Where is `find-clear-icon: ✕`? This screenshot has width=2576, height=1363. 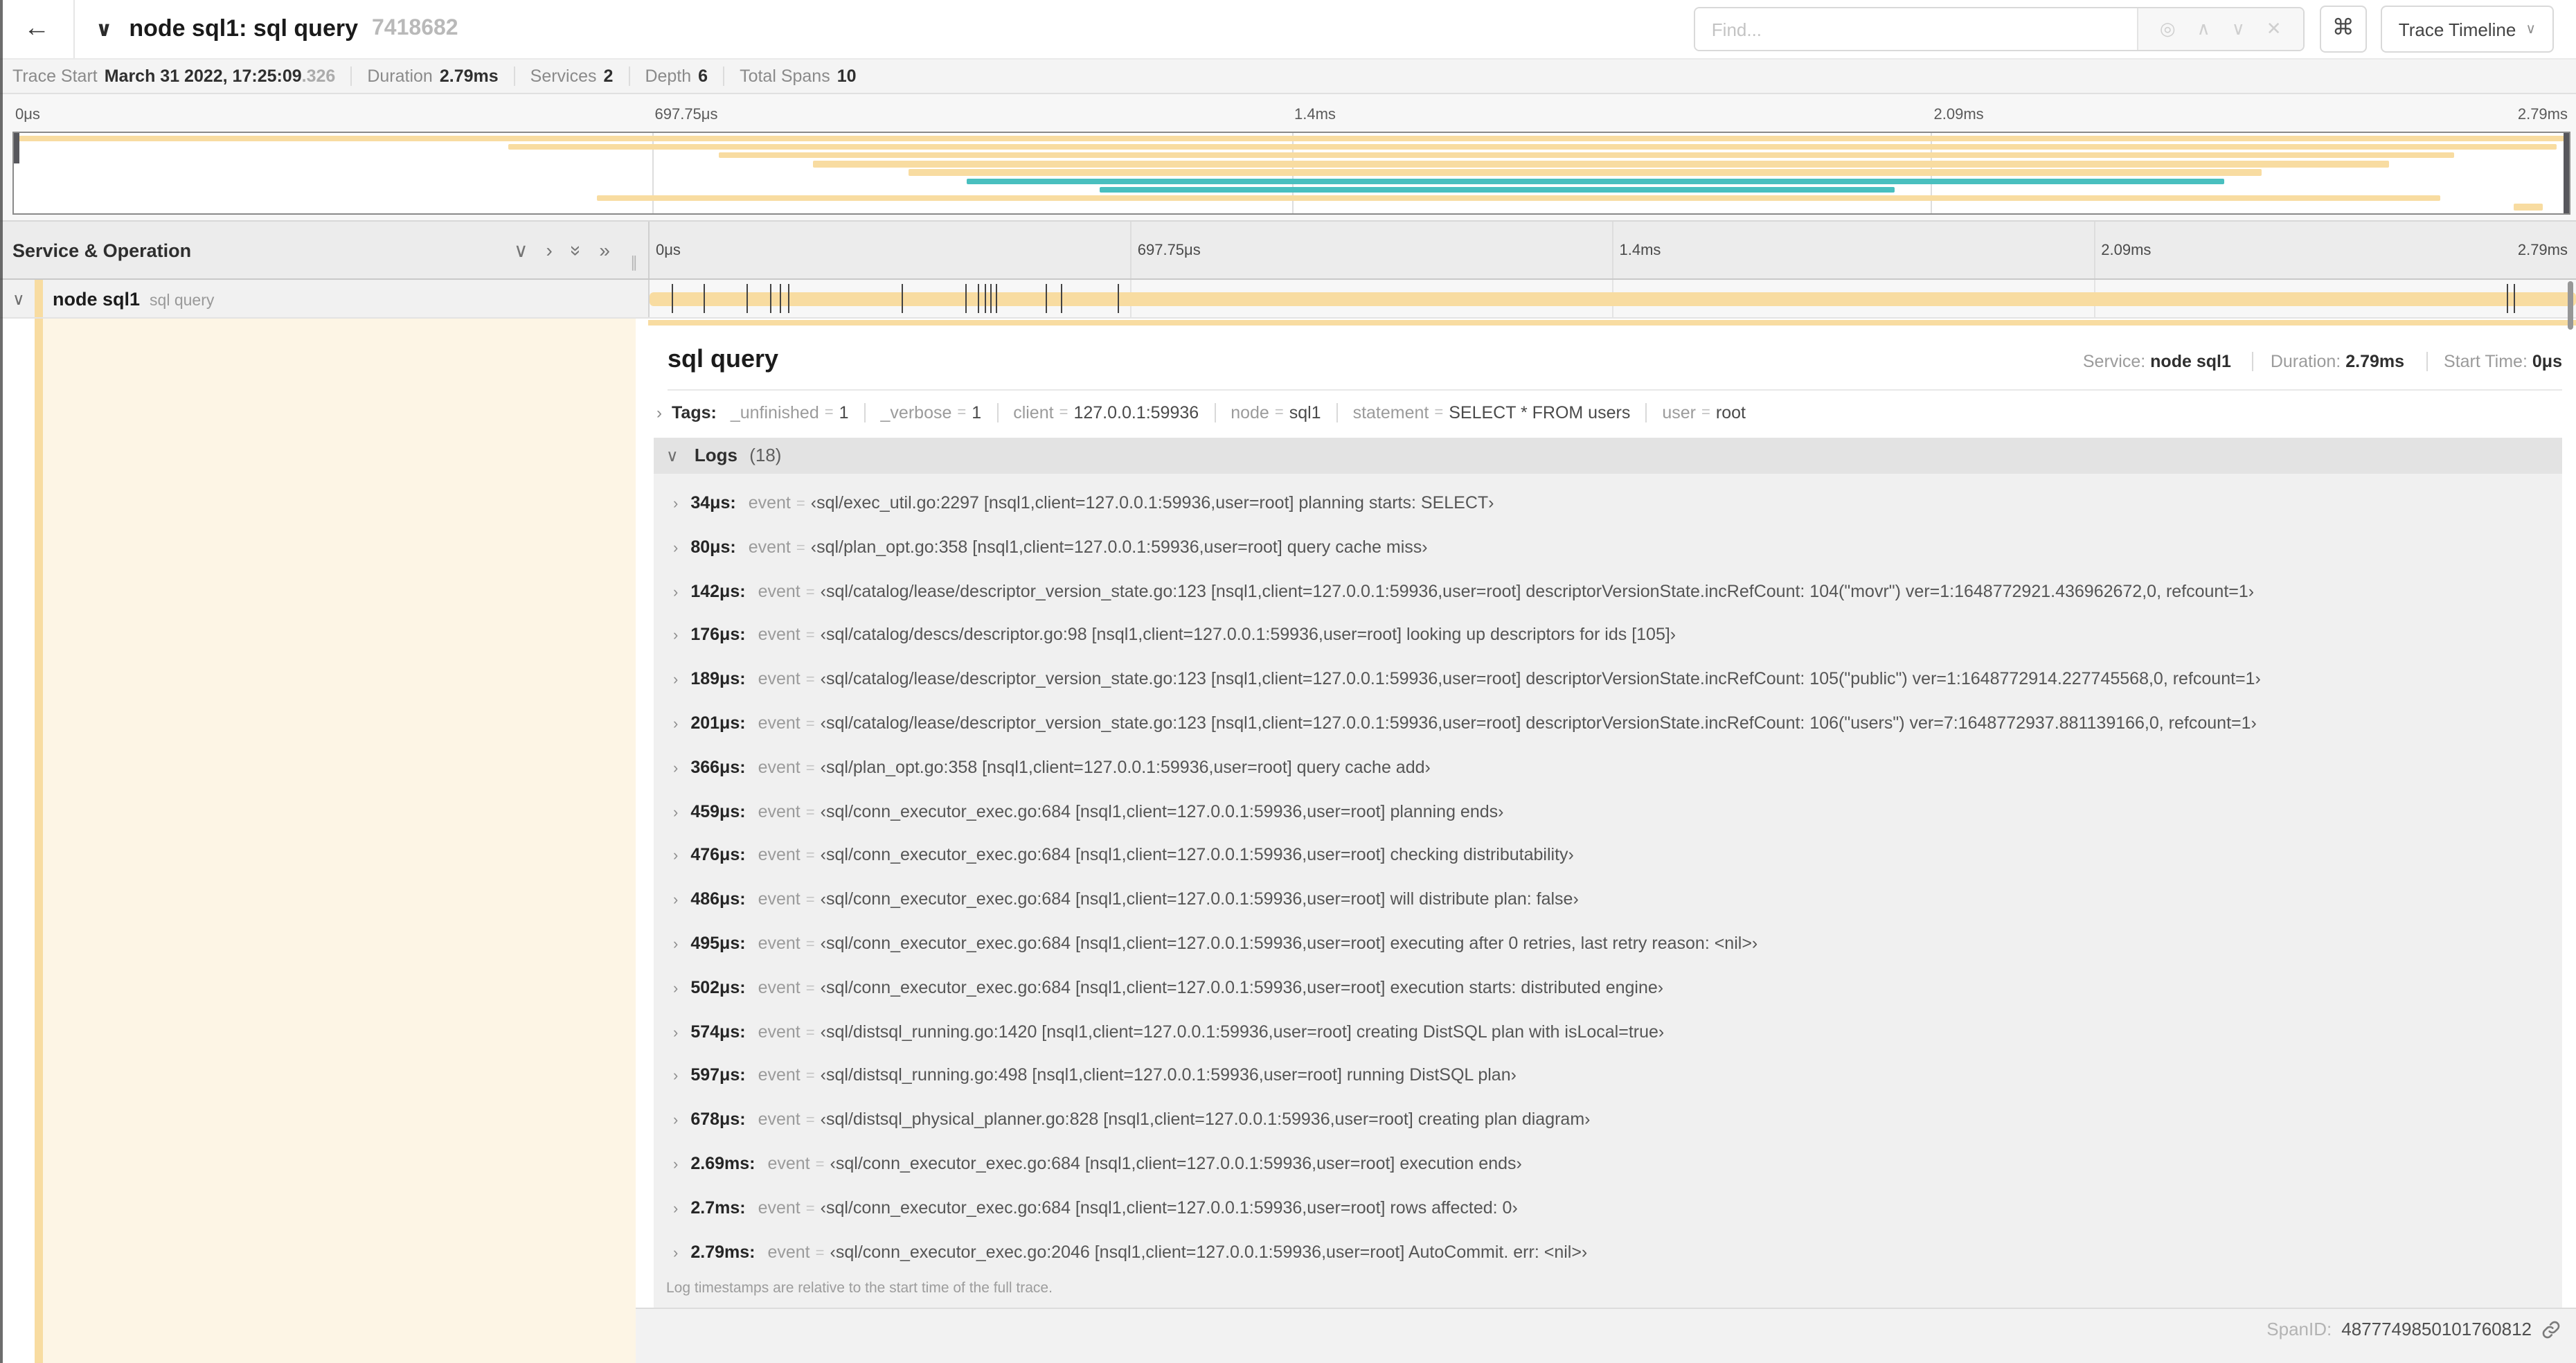 find-clear-icon: ✕ is located at coordinates (2274, 29).